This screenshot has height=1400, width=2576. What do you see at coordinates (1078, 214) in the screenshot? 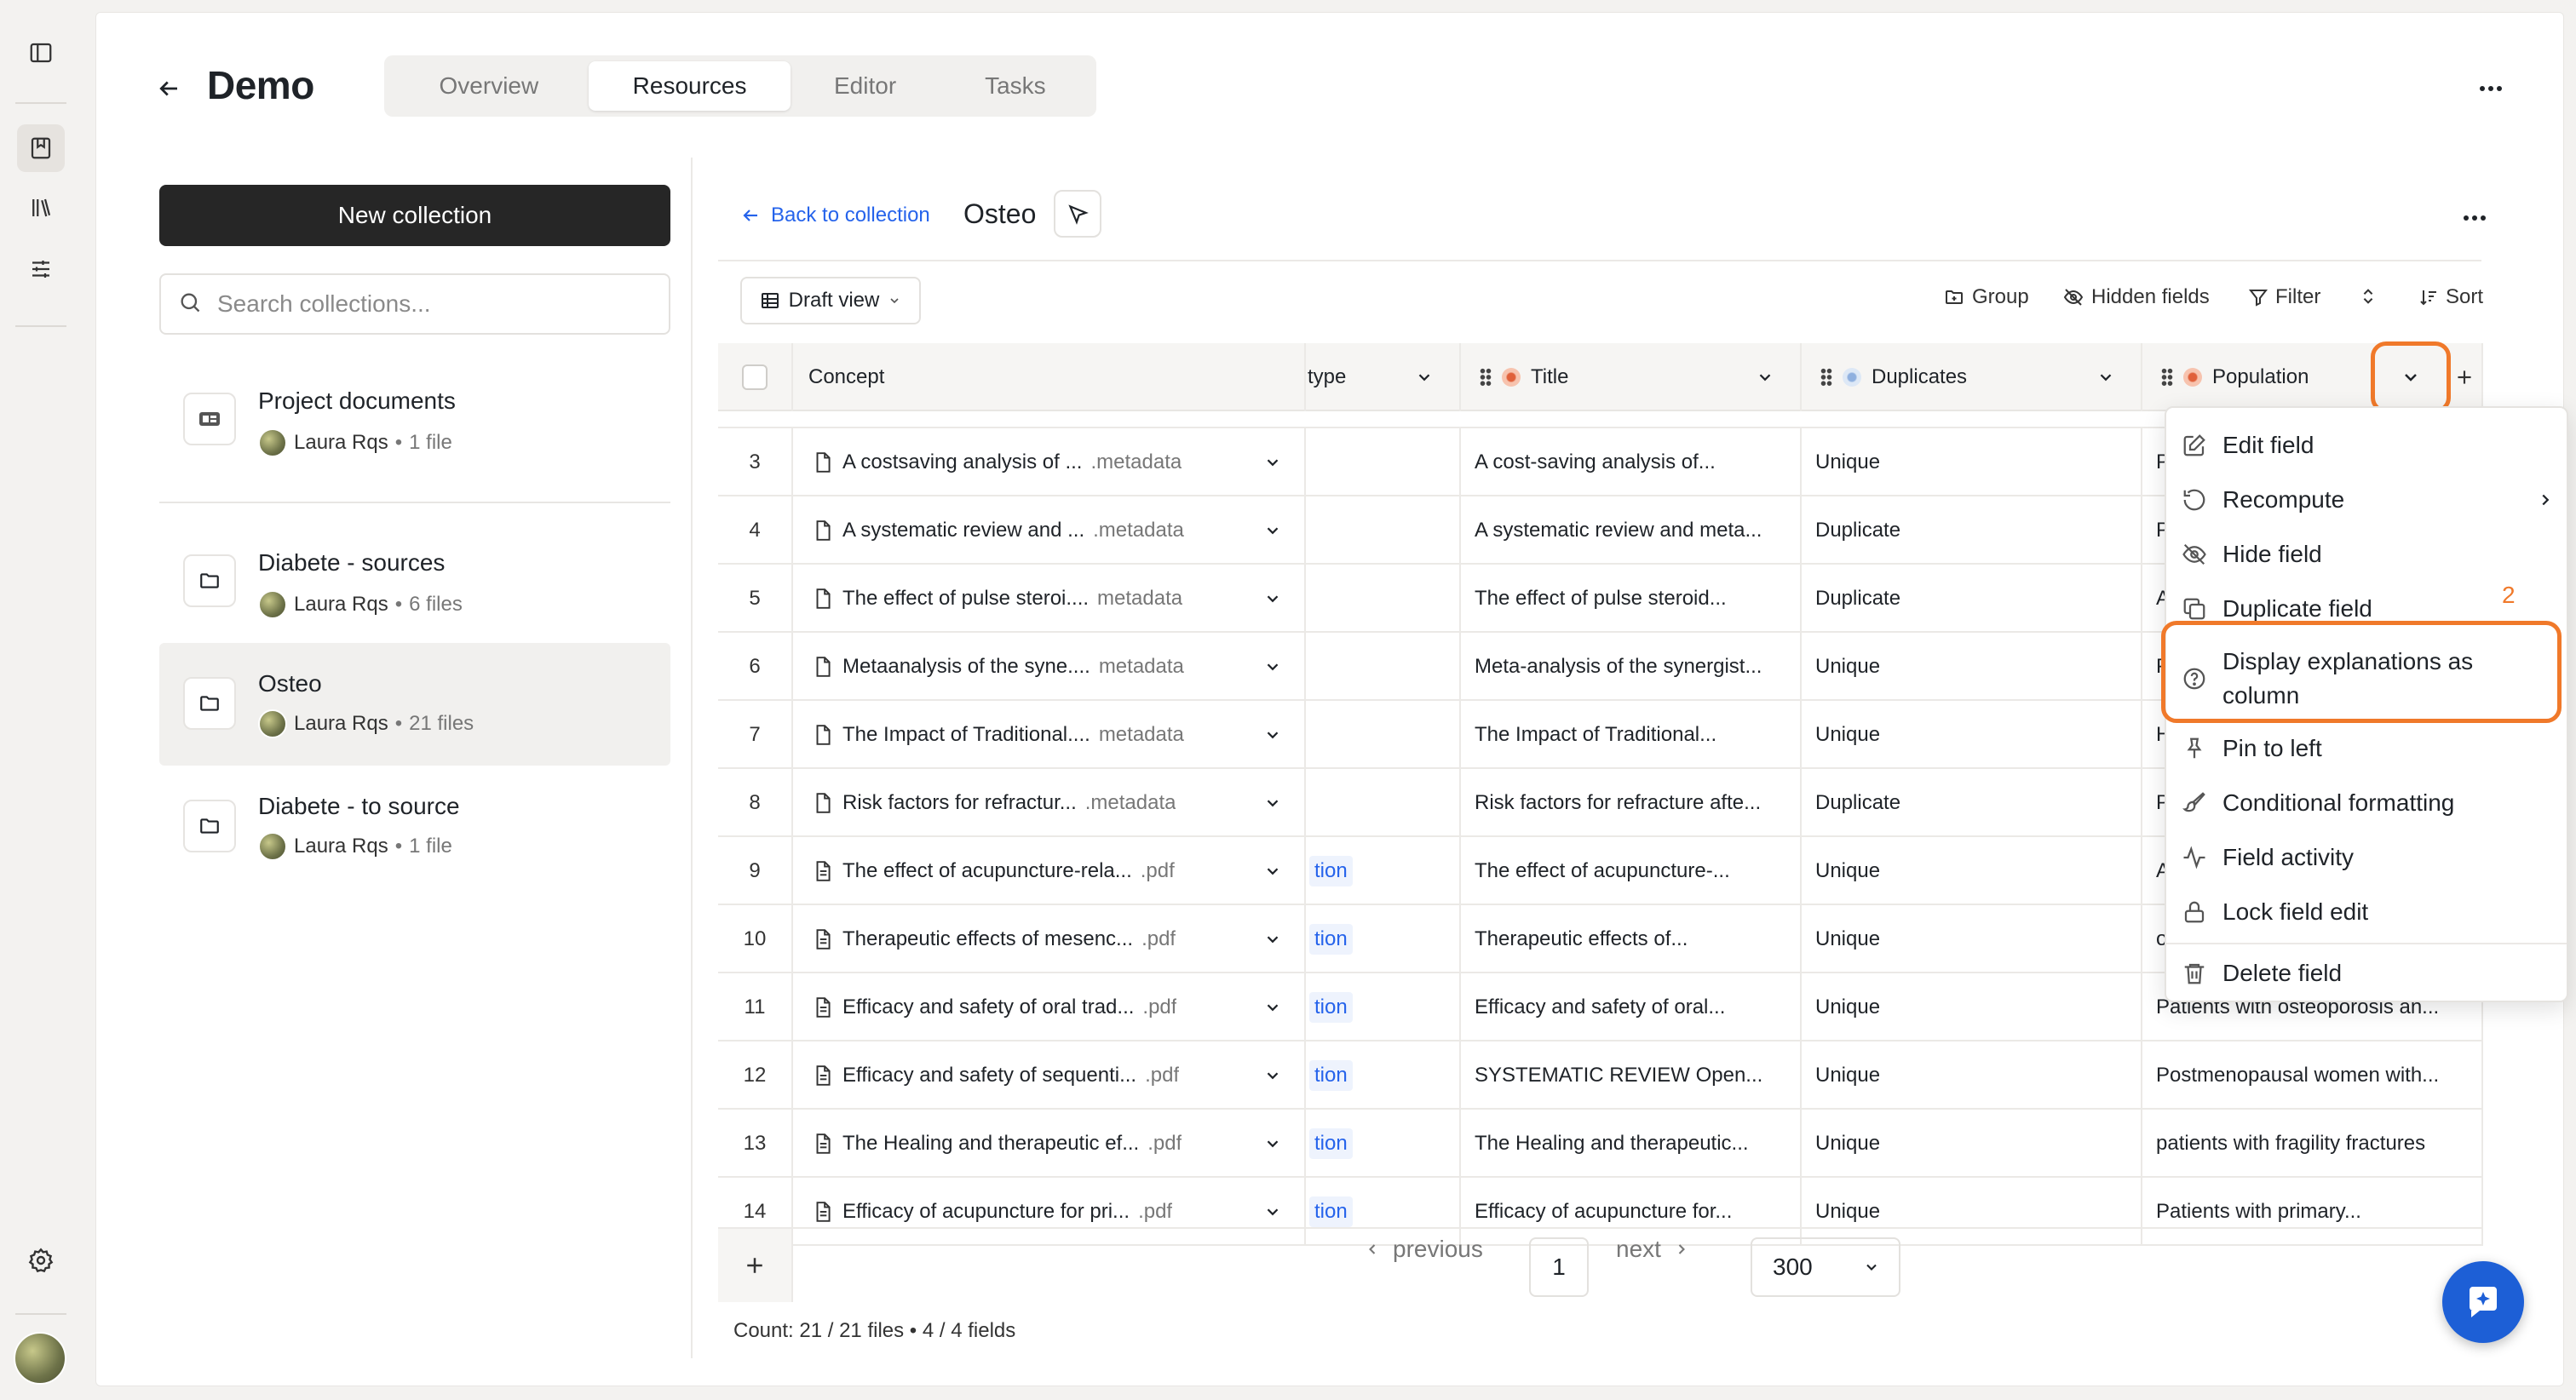
I see `navigate-button` at bounding box center [1078, 214].